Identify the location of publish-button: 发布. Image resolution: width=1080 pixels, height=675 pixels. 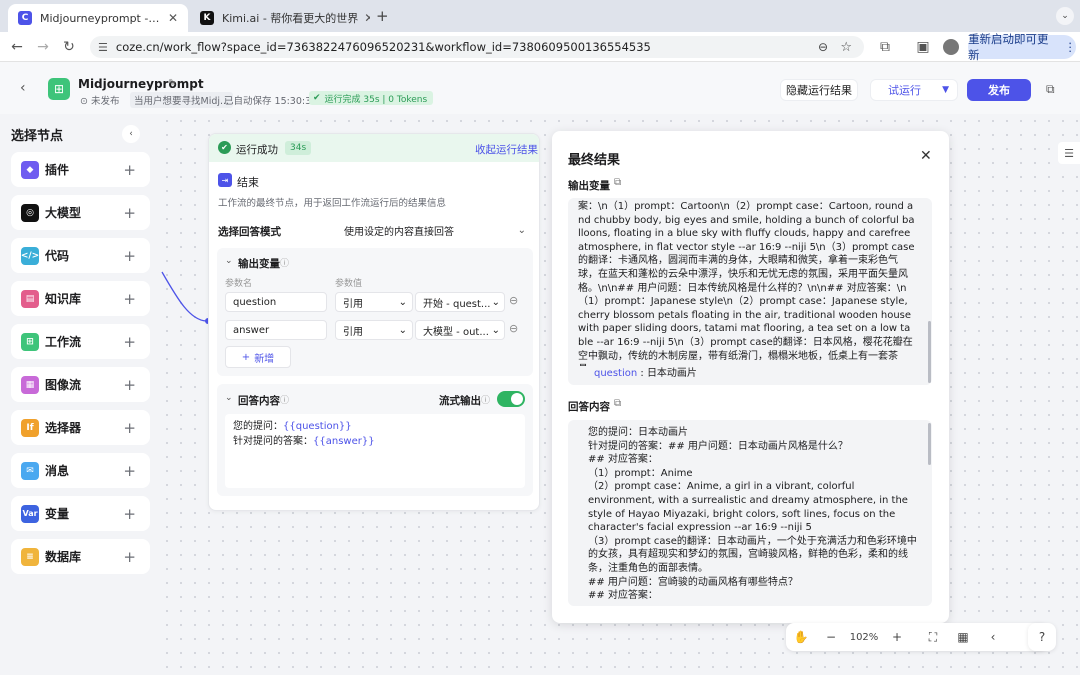
(999, 90).